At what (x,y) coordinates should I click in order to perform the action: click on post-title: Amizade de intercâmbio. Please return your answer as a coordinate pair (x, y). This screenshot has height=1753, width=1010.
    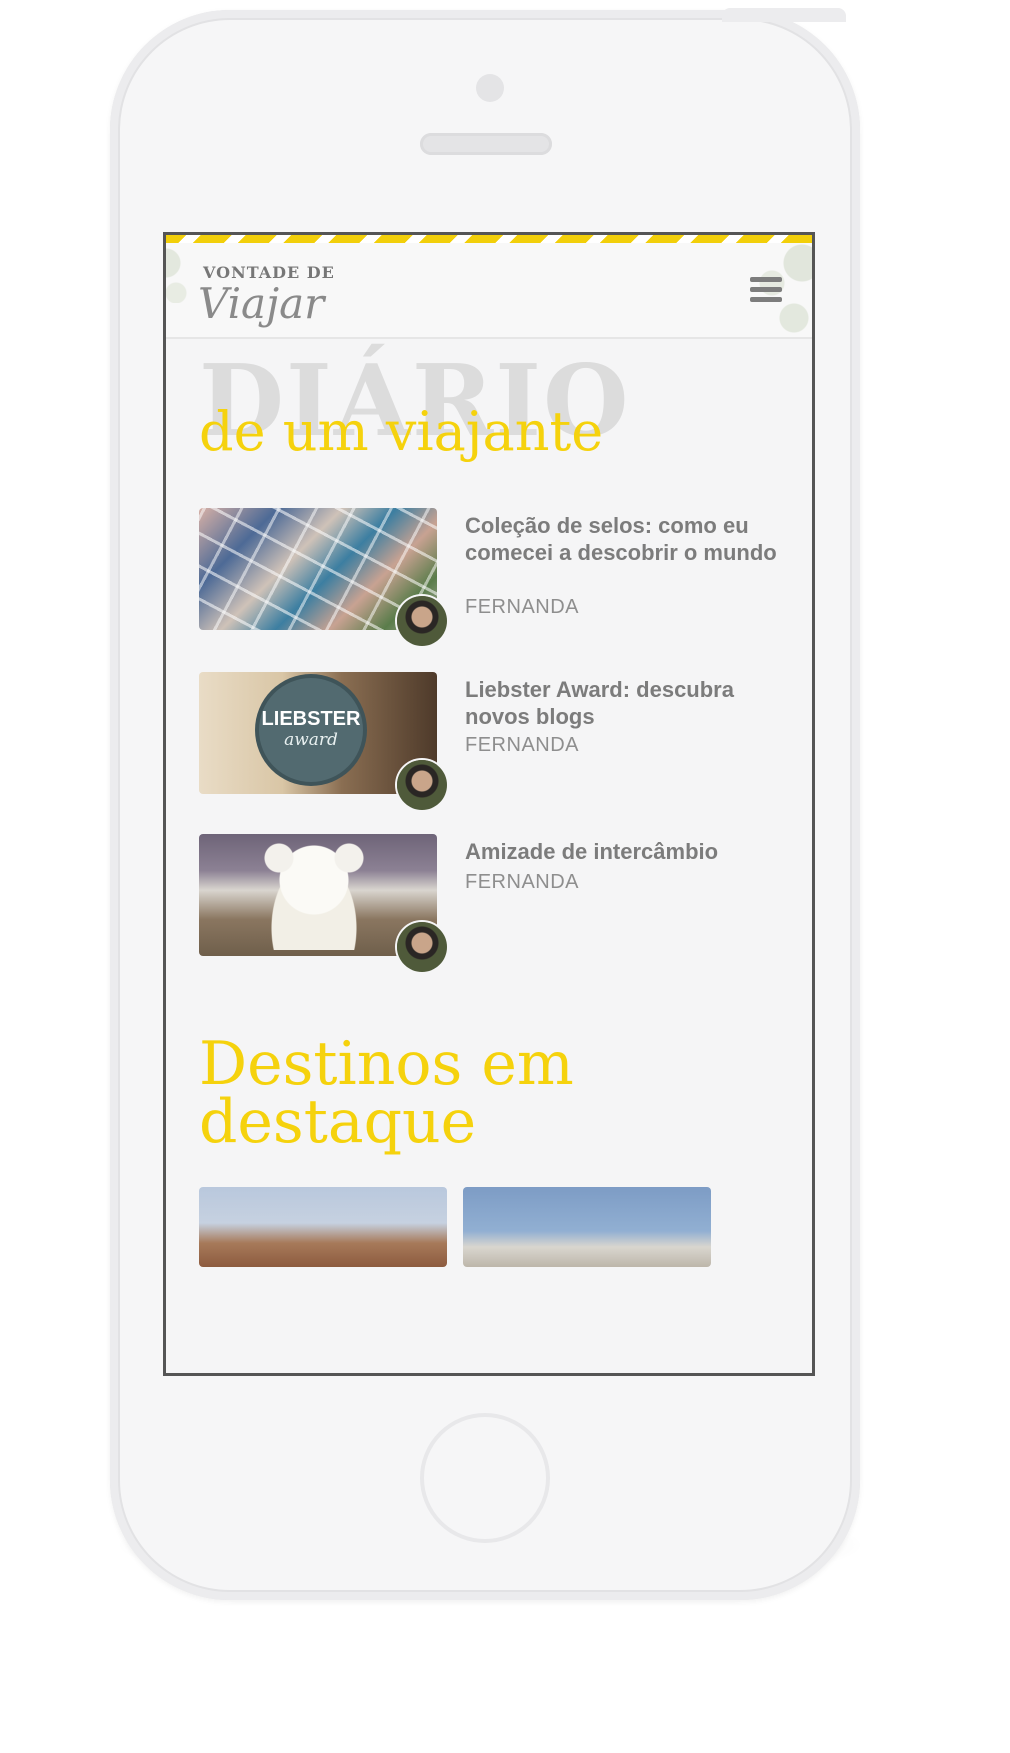
    Looking at the image, I should click on (621, 851).